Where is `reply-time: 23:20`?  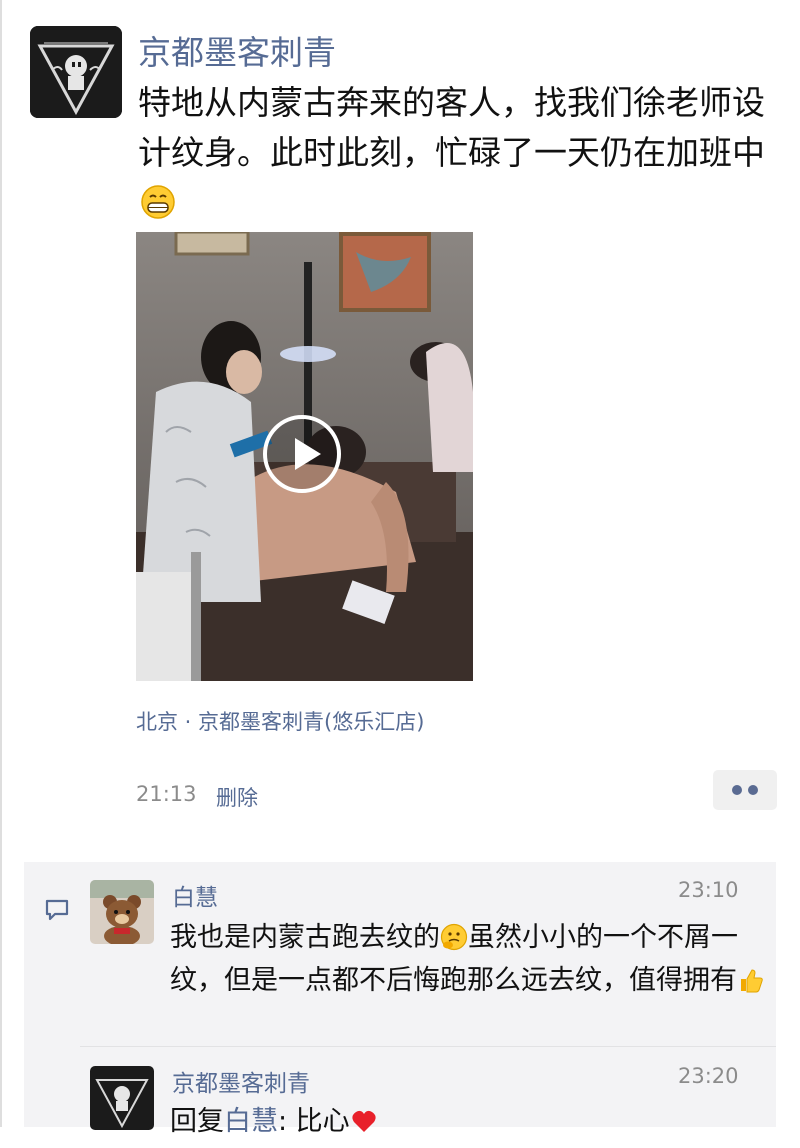
reply-time: 23:20 is located at coordinates (708, 1076).